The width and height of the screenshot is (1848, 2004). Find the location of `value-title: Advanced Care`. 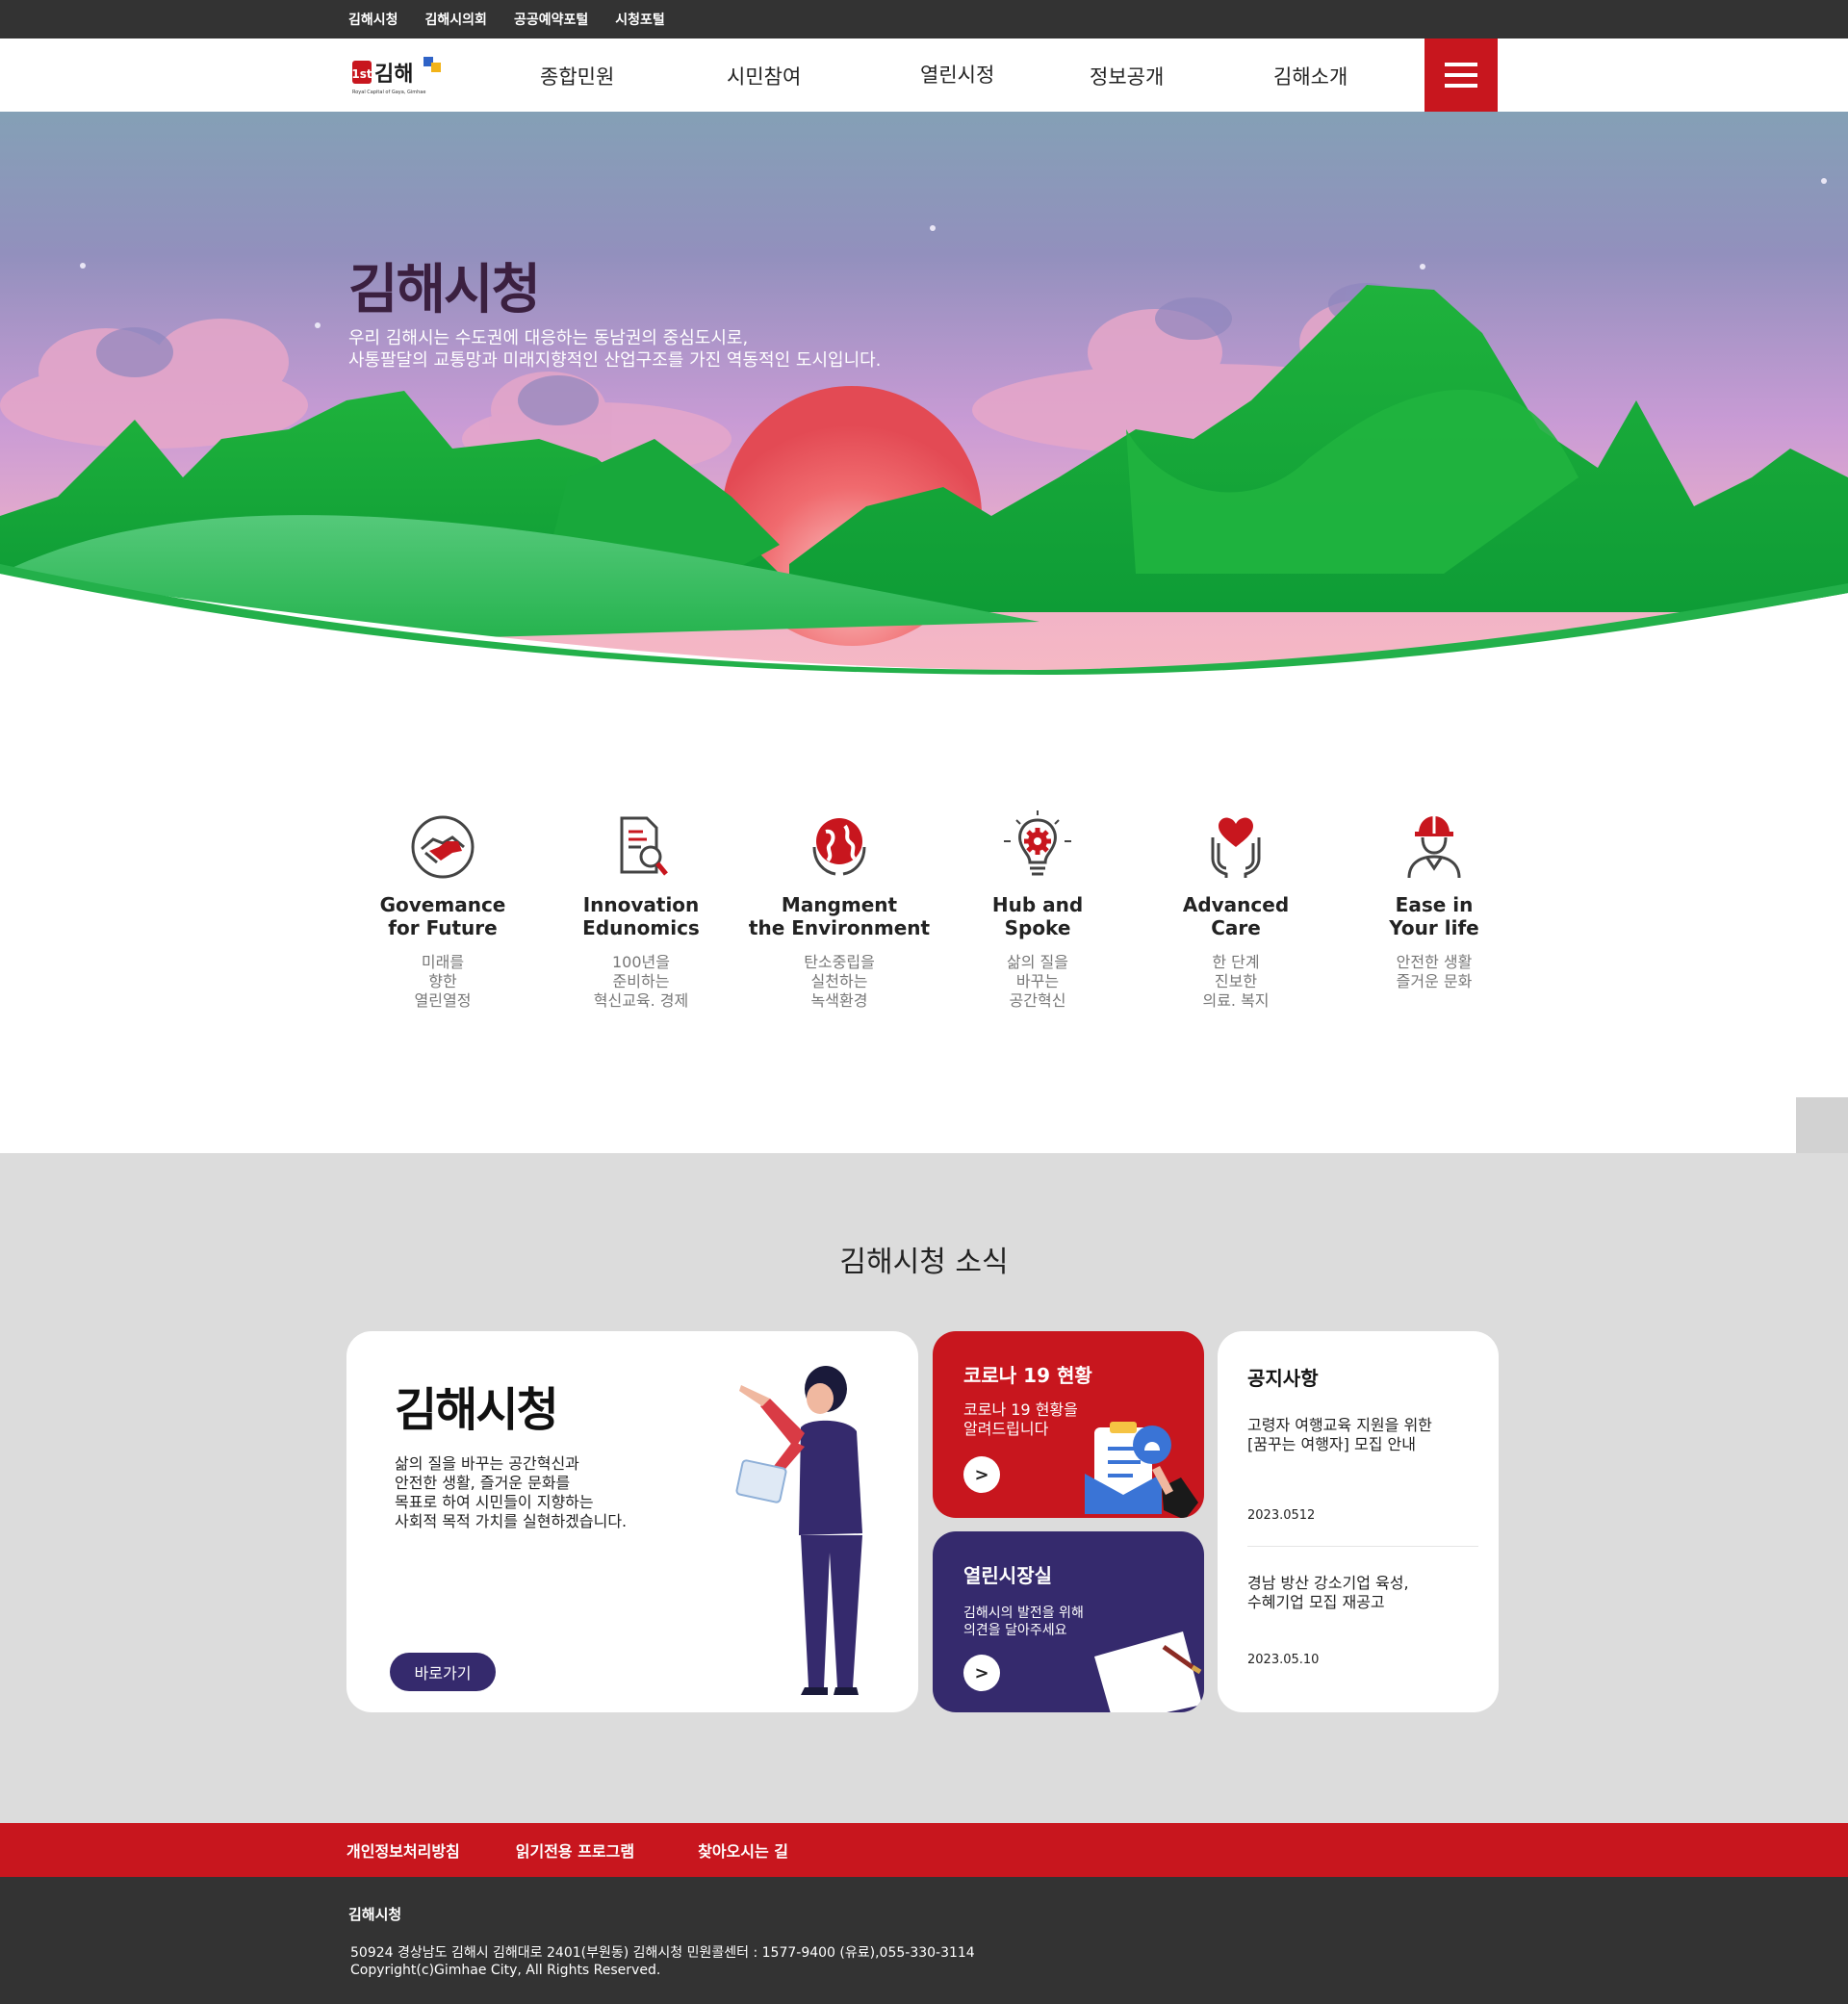

value-title: Advanced Care is located at coordinates (1236, 916).